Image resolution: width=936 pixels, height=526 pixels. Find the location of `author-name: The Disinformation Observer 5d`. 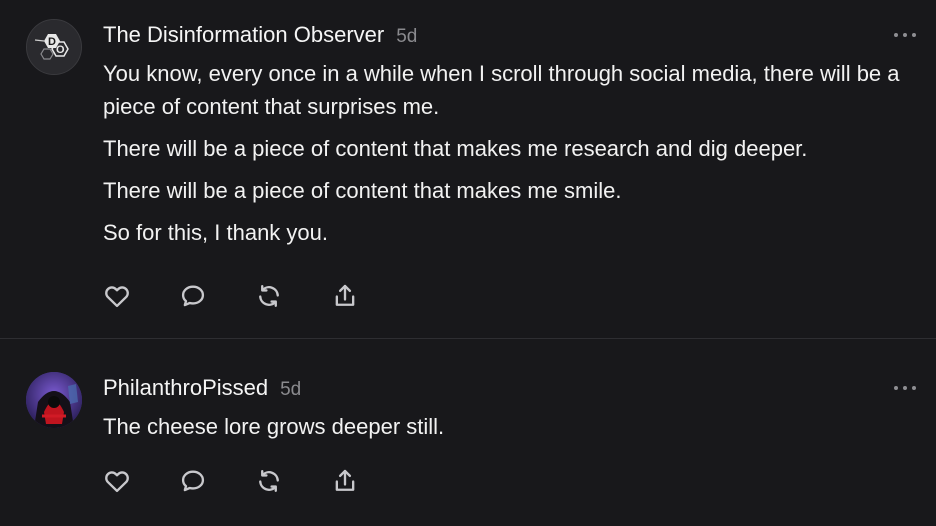

author-name: The Disinformation Observer 5d is located at coordinates (260, 35).